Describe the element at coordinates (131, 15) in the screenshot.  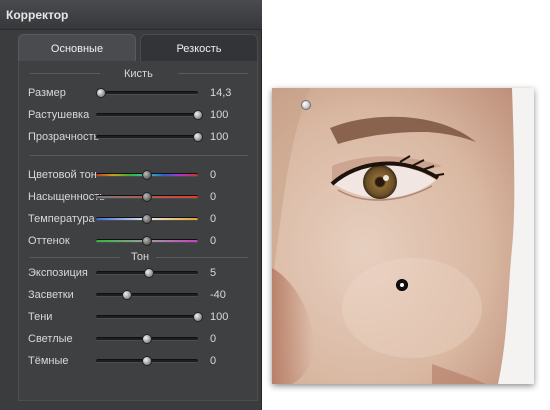
I see `panel-titlebar: Корректор` at that location.